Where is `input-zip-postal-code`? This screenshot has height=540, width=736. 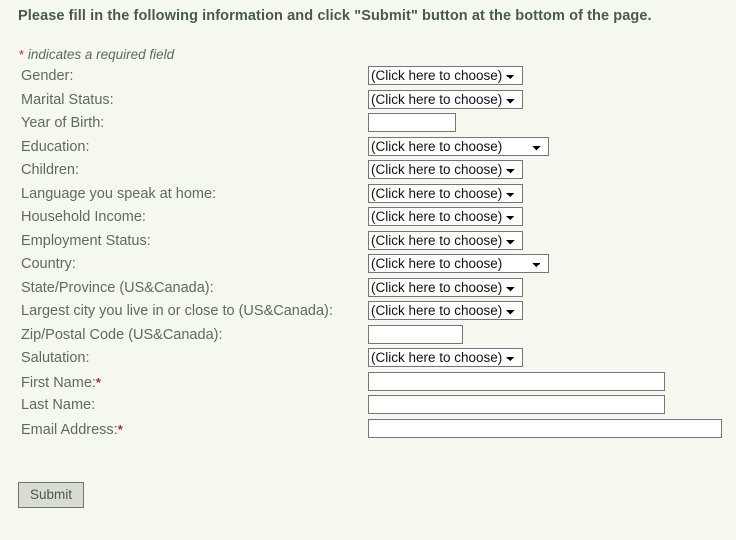 input-zip-postal-code is located at coordinates (415, 334).